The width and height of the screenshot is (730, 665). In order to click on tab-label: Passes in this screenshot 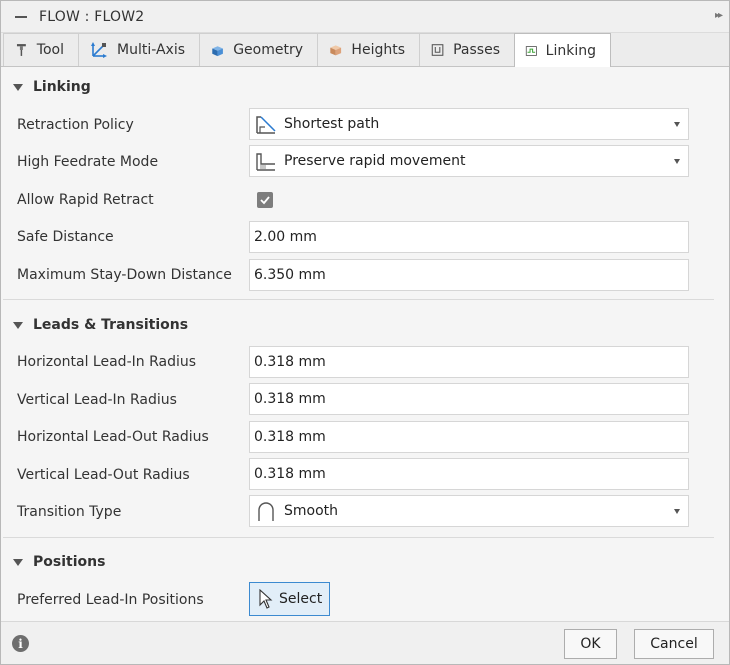, I will do `click(476, 50)`.